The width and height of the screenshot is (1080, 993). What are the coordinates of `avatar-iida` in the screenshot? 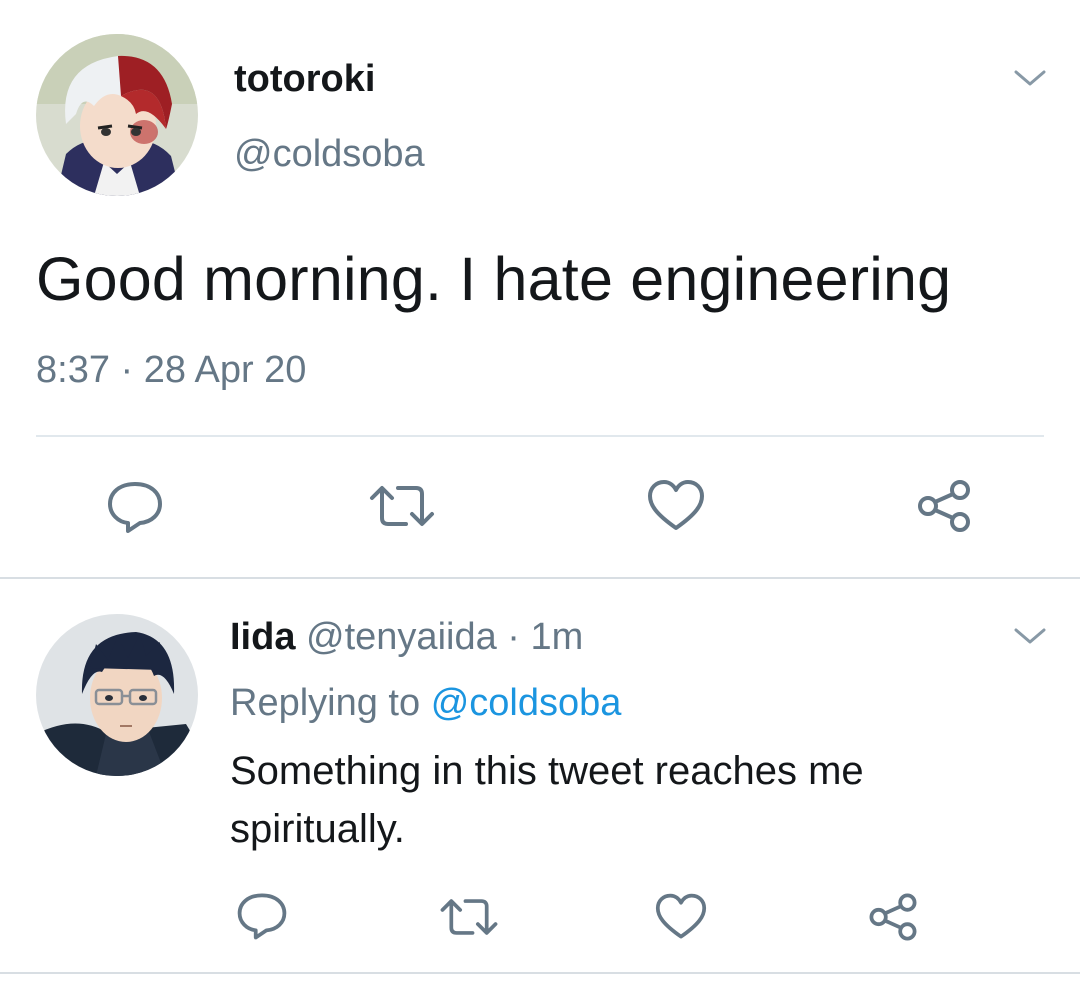 It's located at (117, 695).